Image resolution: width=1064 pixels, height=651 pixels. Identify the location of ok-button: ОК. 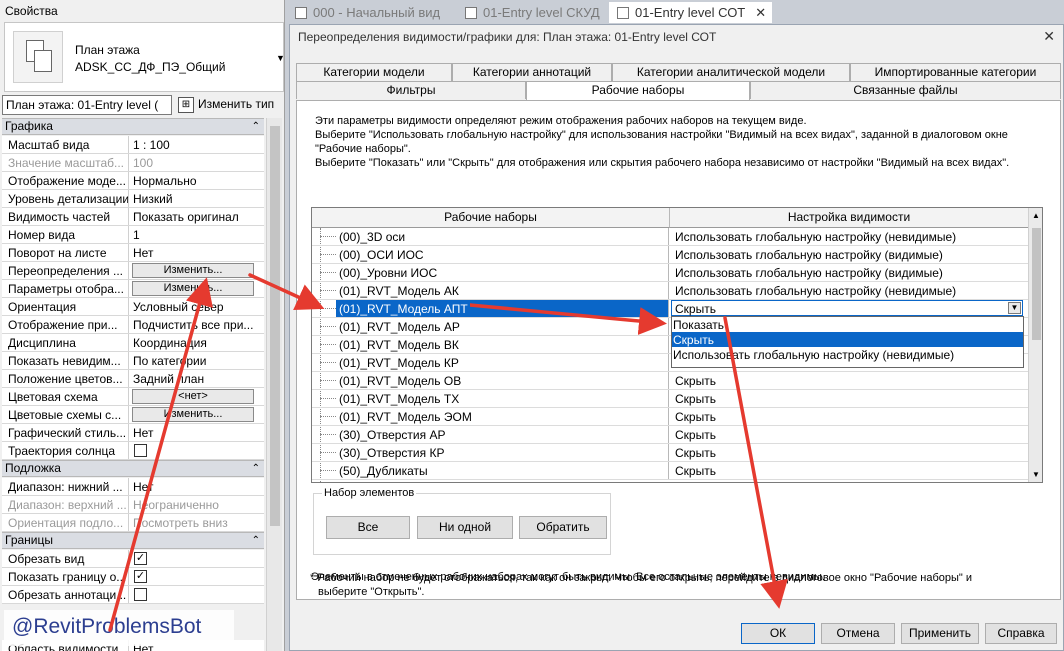
(778, 633).